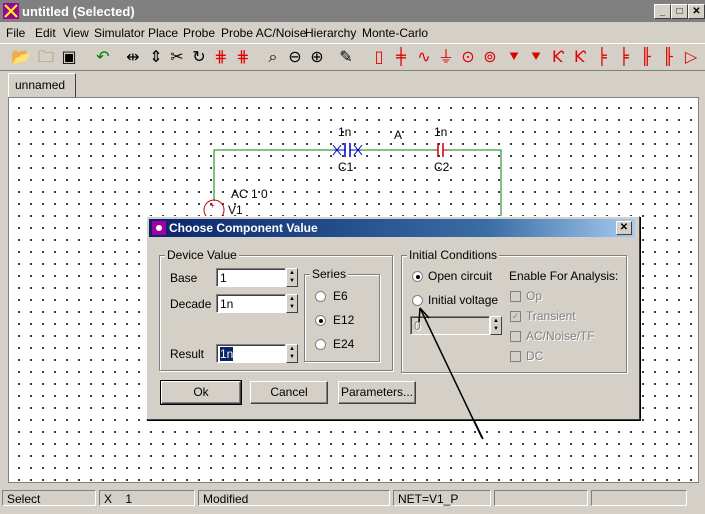 The height and width of the screenshot is (514, 705). I want to click on node-label: A, so click(398, 135).